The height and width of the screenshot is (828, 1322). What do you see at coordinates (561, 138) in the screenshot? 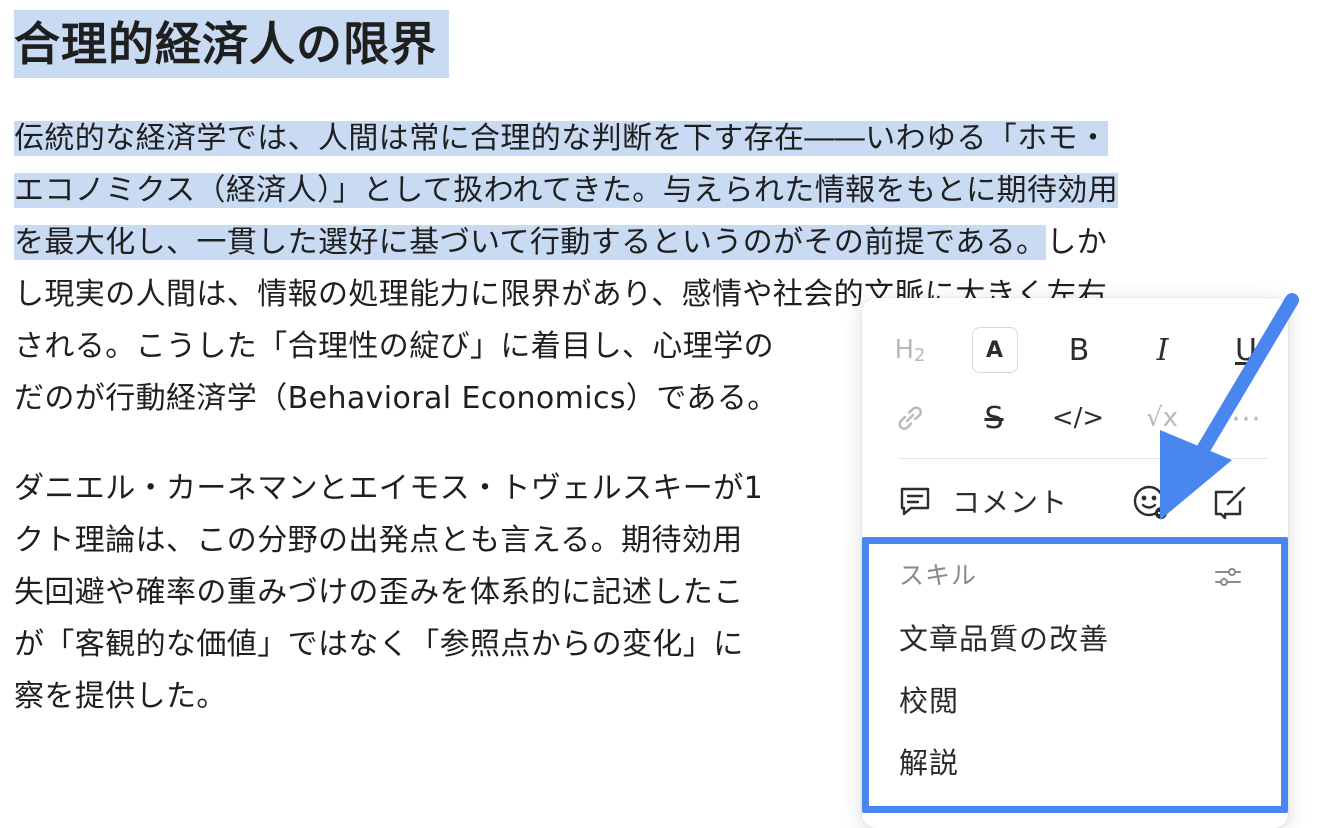
I see `selected-text: 伝統的な経済学では、人間は常に合理的な判断を下す存在――いわゆる「ホモ・` at bounding box center [561, 138].